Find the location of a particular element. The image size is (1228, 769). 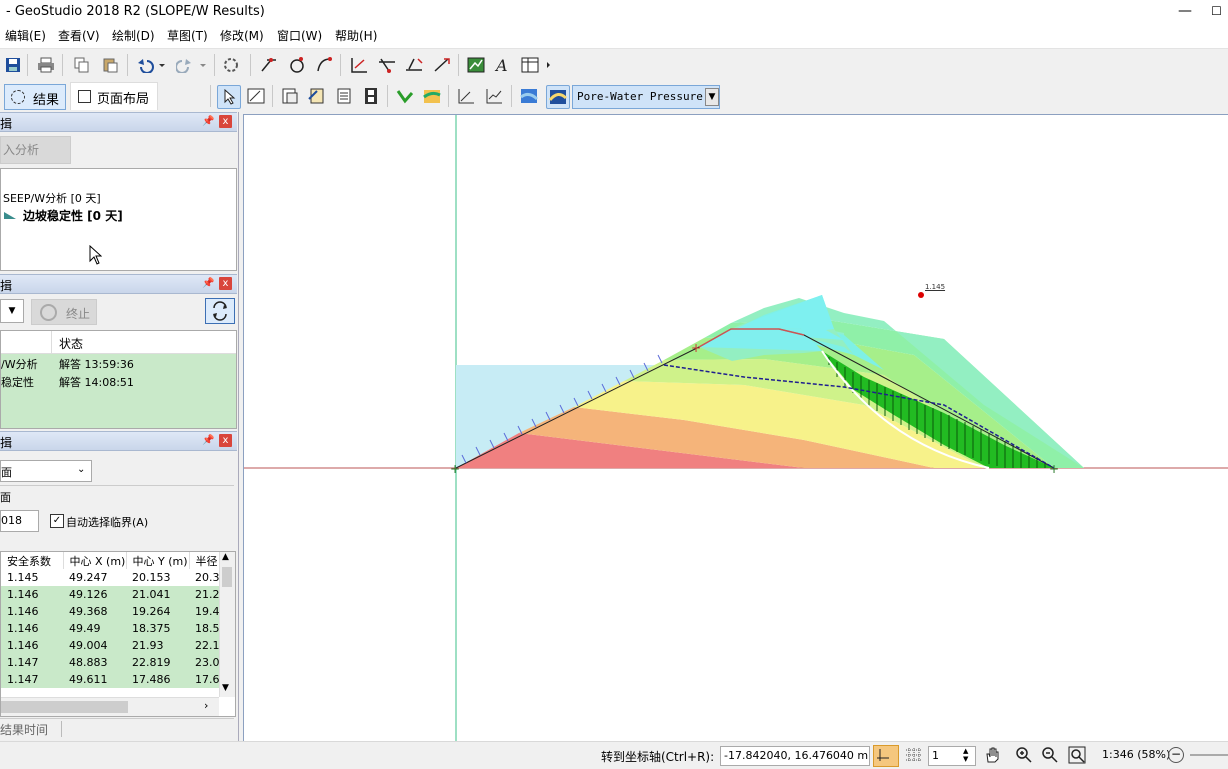

redo-icon is located at coordinates (191, 65).